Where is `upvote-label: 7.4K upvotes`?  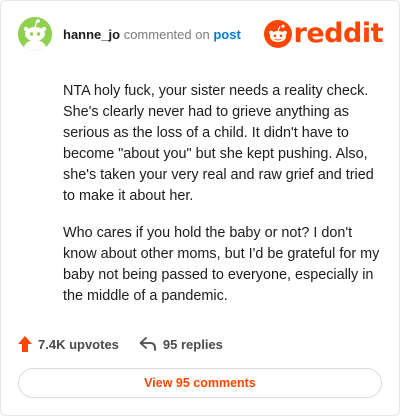 upvote-label: 7.4K upvotes is located at coordinates (78, 344).